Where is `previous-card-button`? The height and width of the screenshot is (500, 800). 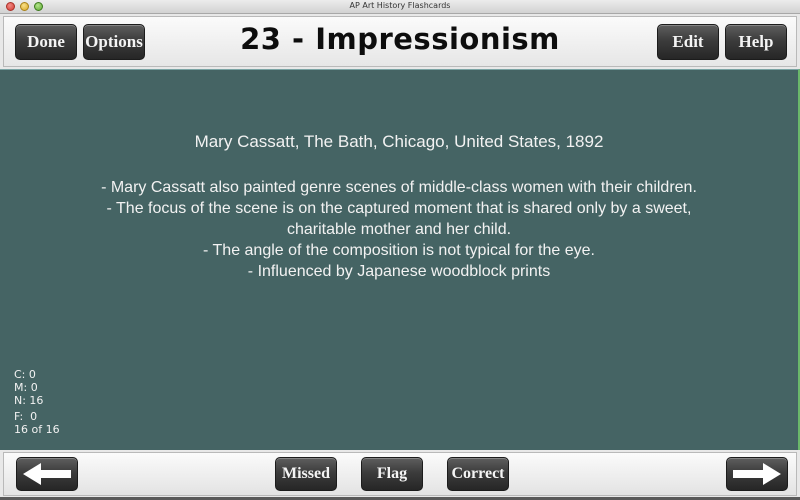 previous-card-button is located at coordinates (47, 474).